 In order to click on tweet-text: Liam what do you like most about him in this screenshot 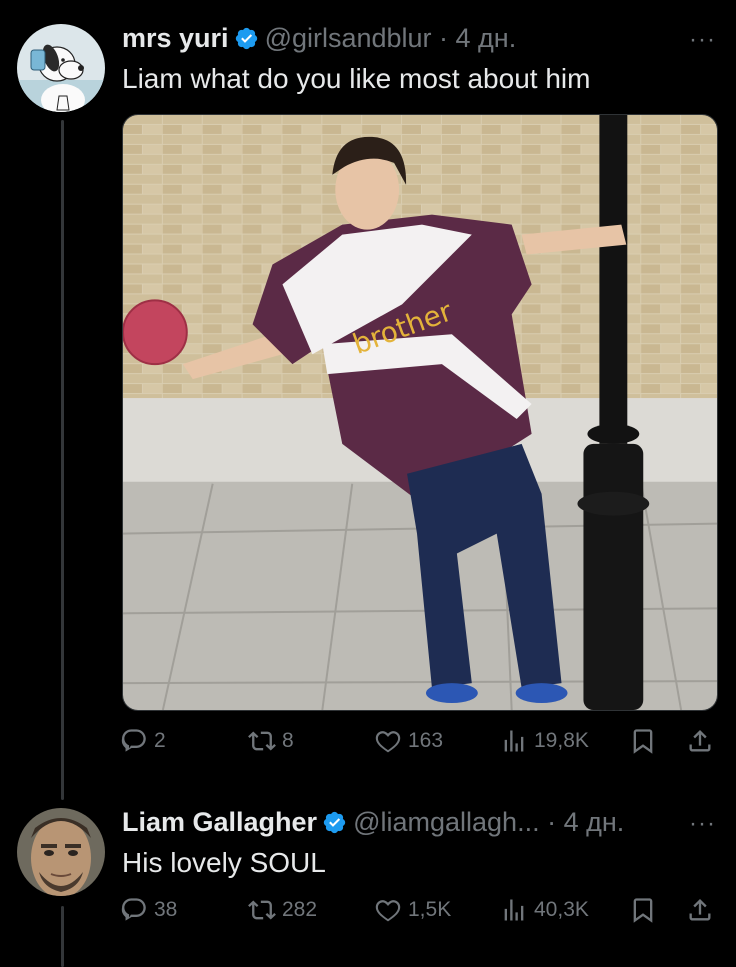, I will do `click(356, 78)`.